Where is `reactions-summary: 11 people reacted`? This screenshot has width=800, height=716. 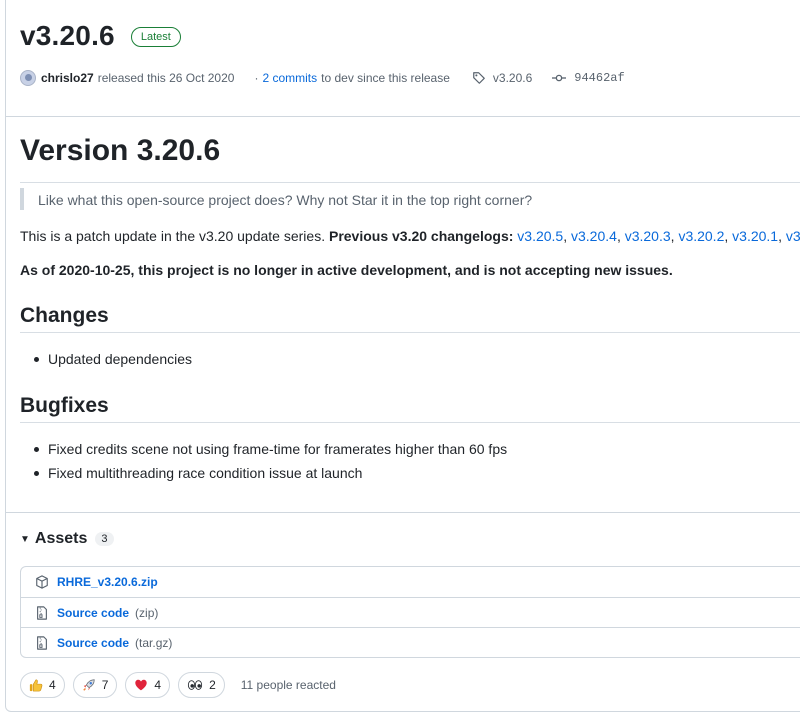 reactions-summary: 11 people reacted is located at coordinates (288, 685).